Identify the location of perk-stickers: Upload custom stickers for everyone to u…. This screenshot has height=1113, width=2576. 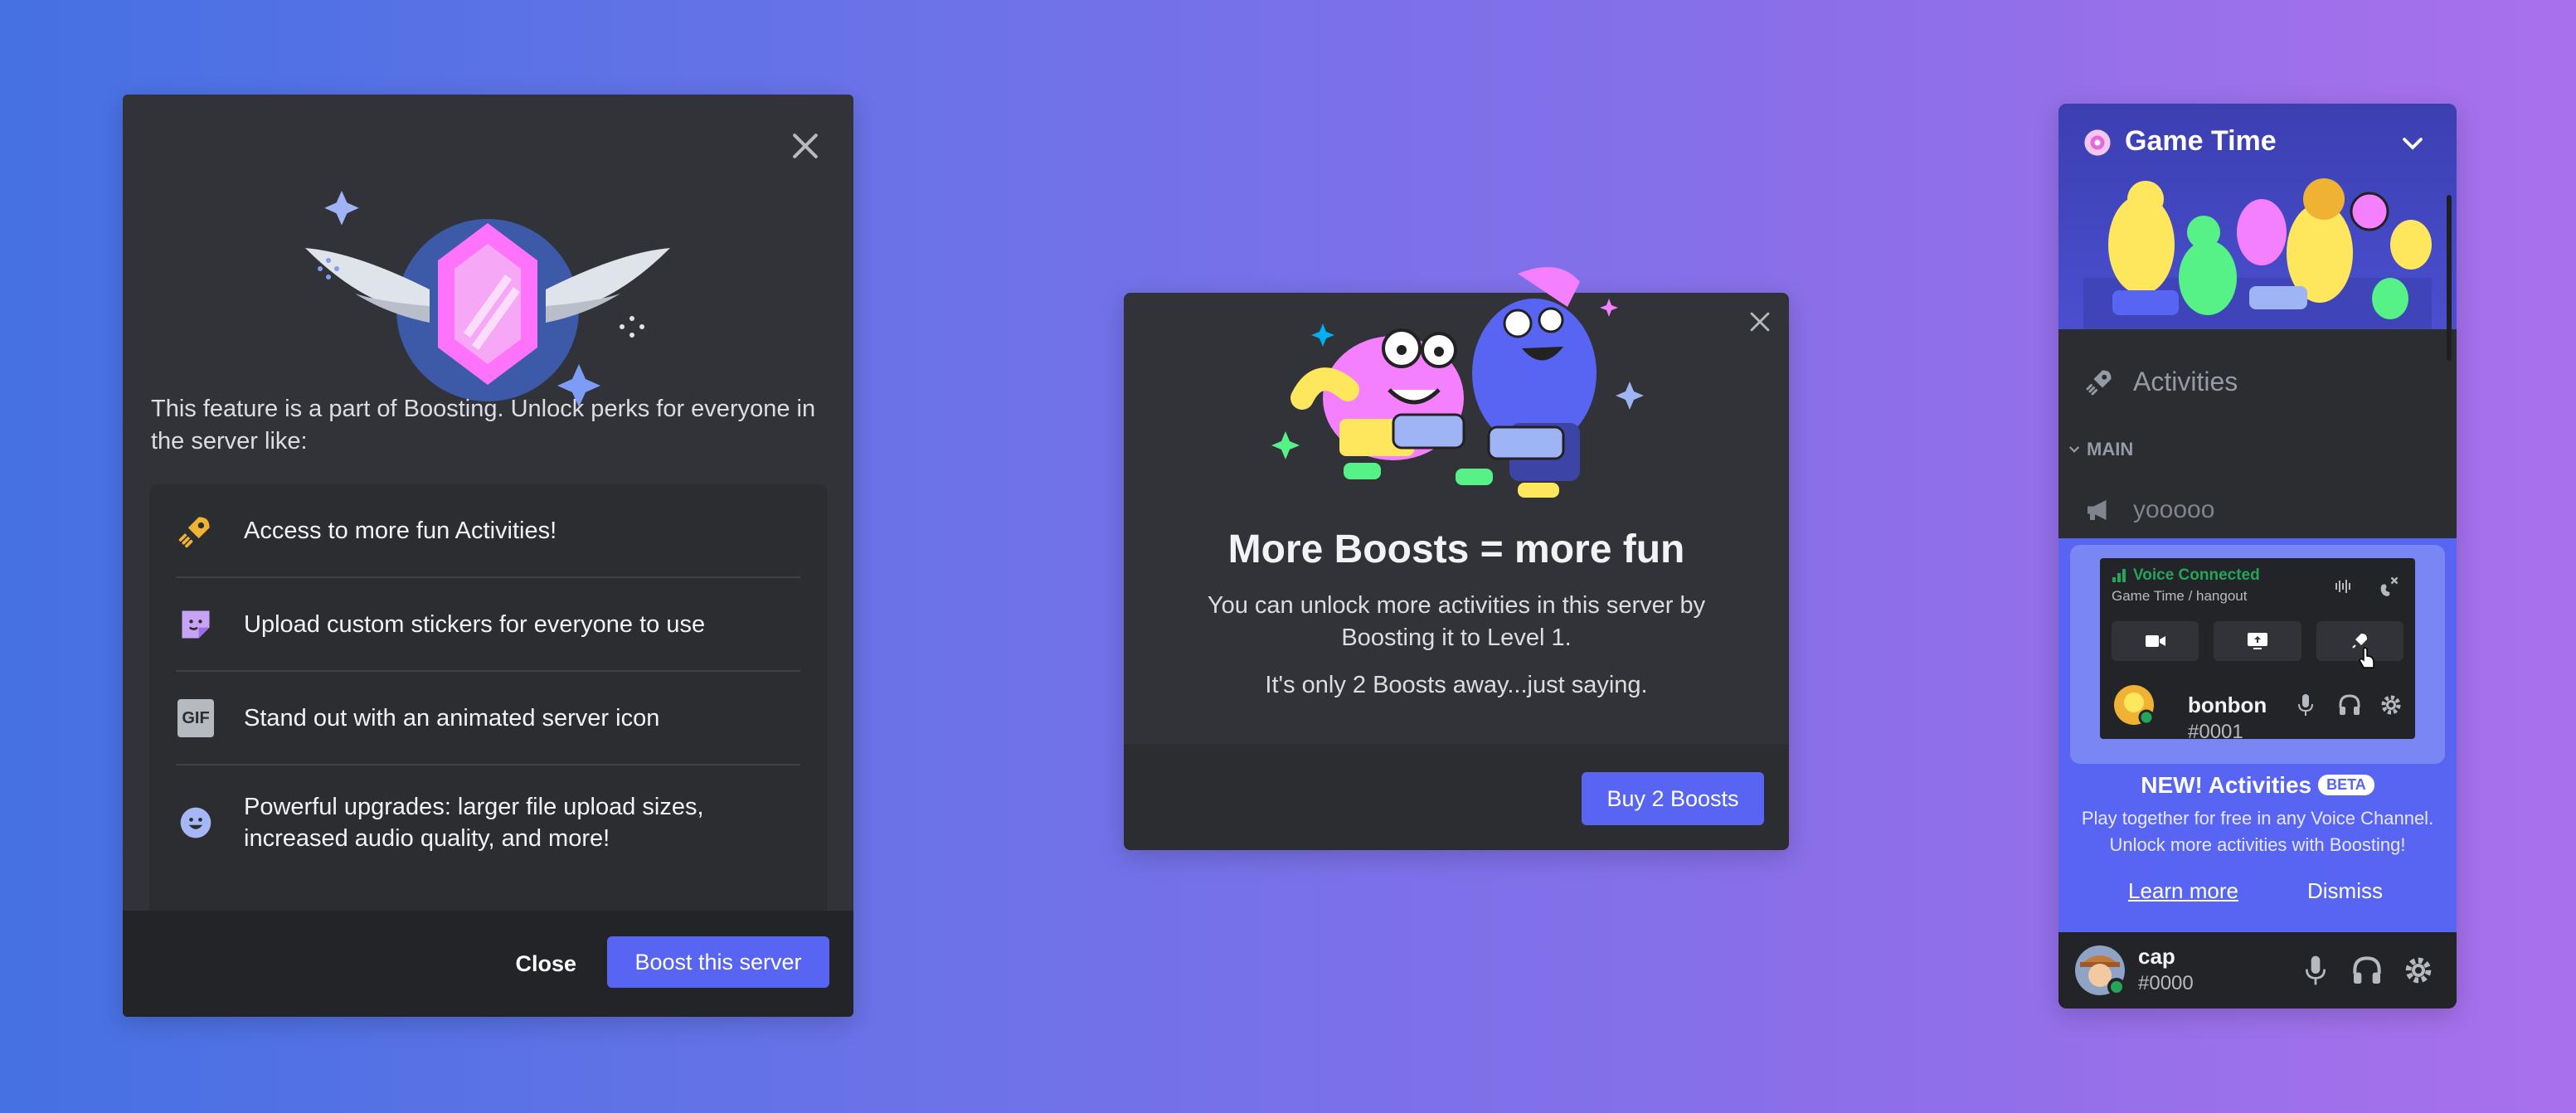
(488, 625).